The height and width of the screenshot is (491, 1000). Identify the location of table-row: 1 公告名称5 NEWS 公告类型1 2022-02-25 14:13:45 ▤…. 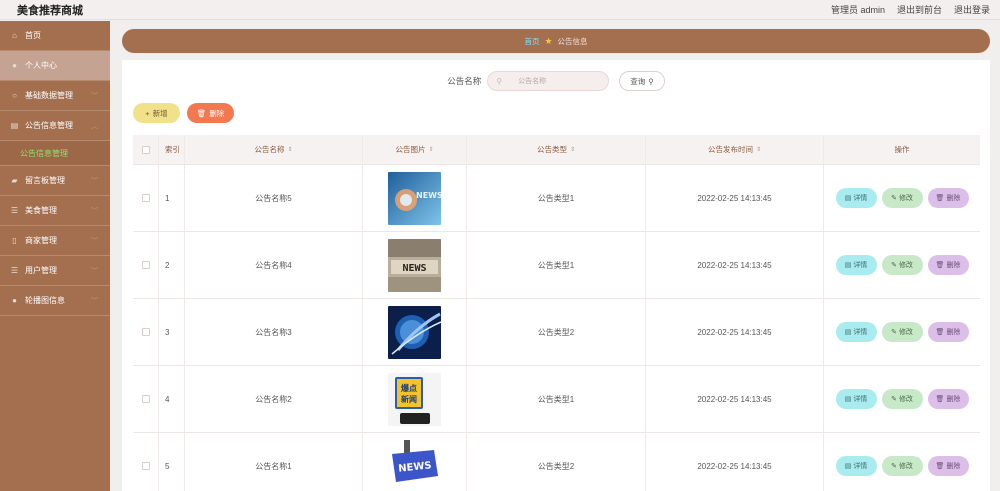
(556, 198).